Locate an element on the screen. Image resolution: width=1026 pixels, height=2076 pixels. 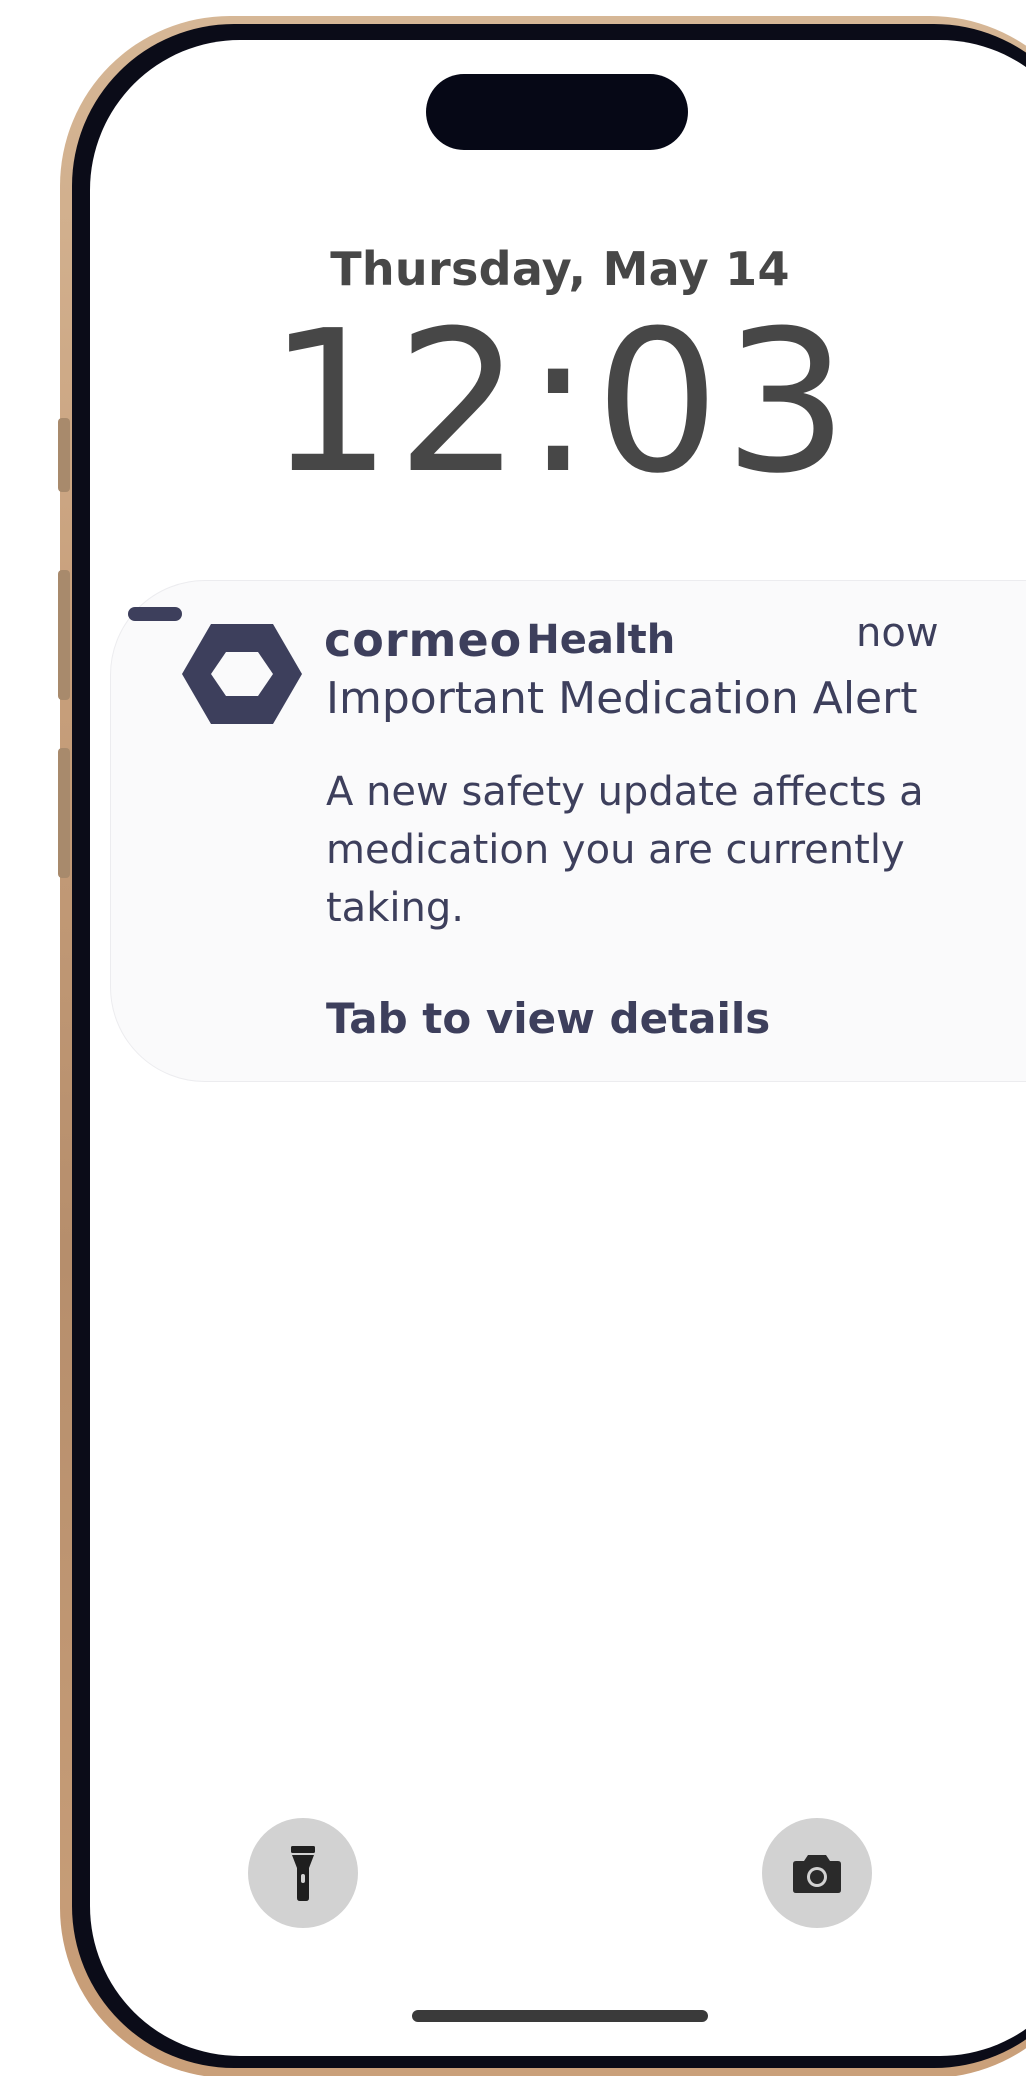
brand-name: cormeo is located at coordinates (423, 640).